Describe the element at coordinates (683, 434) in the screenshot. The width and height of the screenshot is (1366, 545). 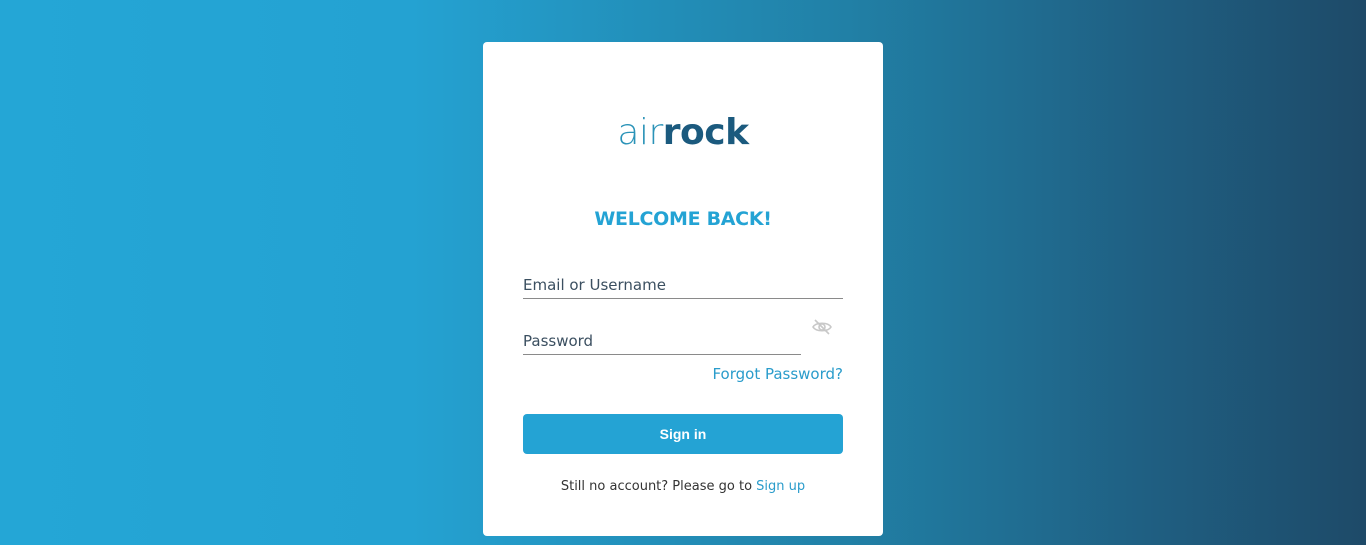
I see `sign-in-button: Sign in` at that location.